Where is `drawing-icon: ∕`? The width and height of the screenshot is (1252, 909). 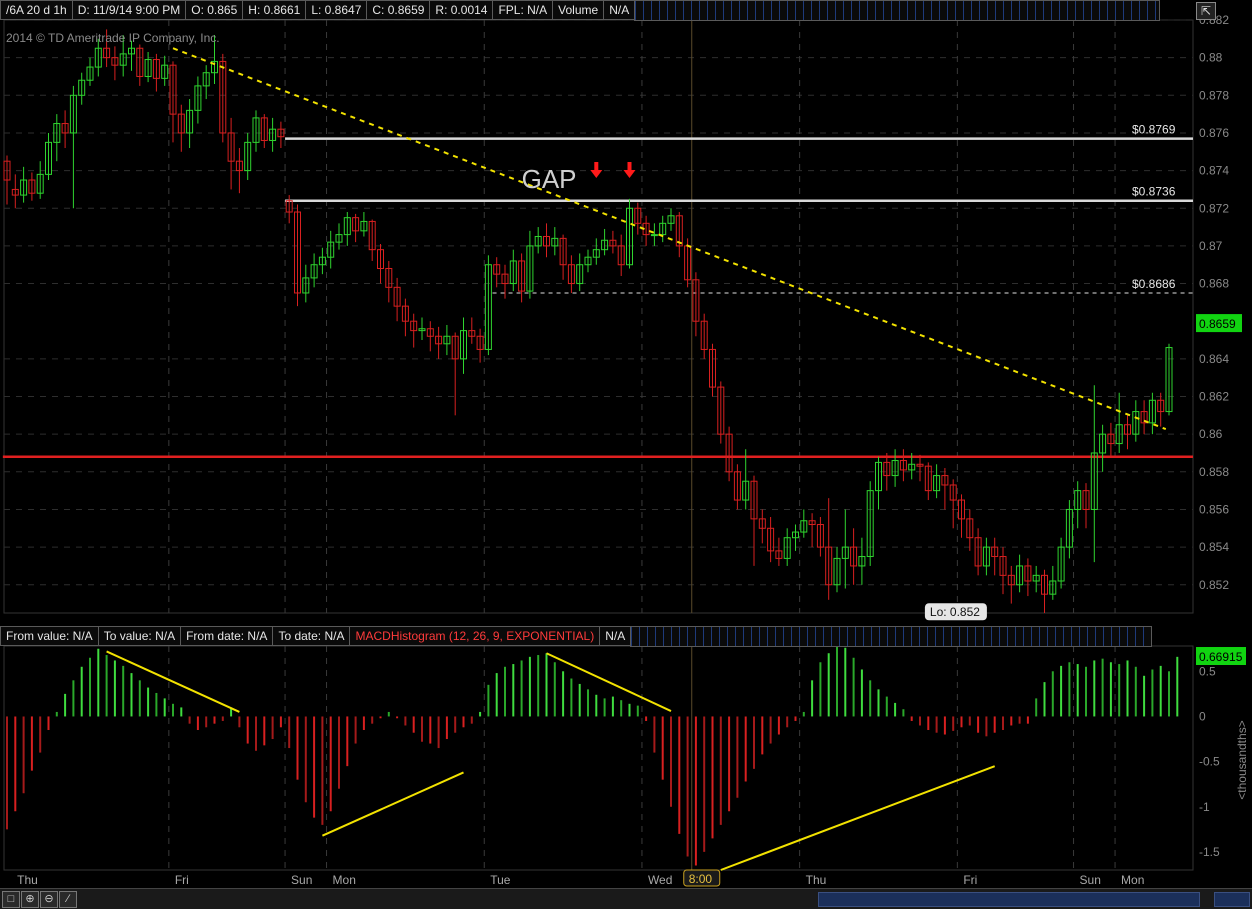
drawing-icon: ∕ is located at coordinates (68, 899).